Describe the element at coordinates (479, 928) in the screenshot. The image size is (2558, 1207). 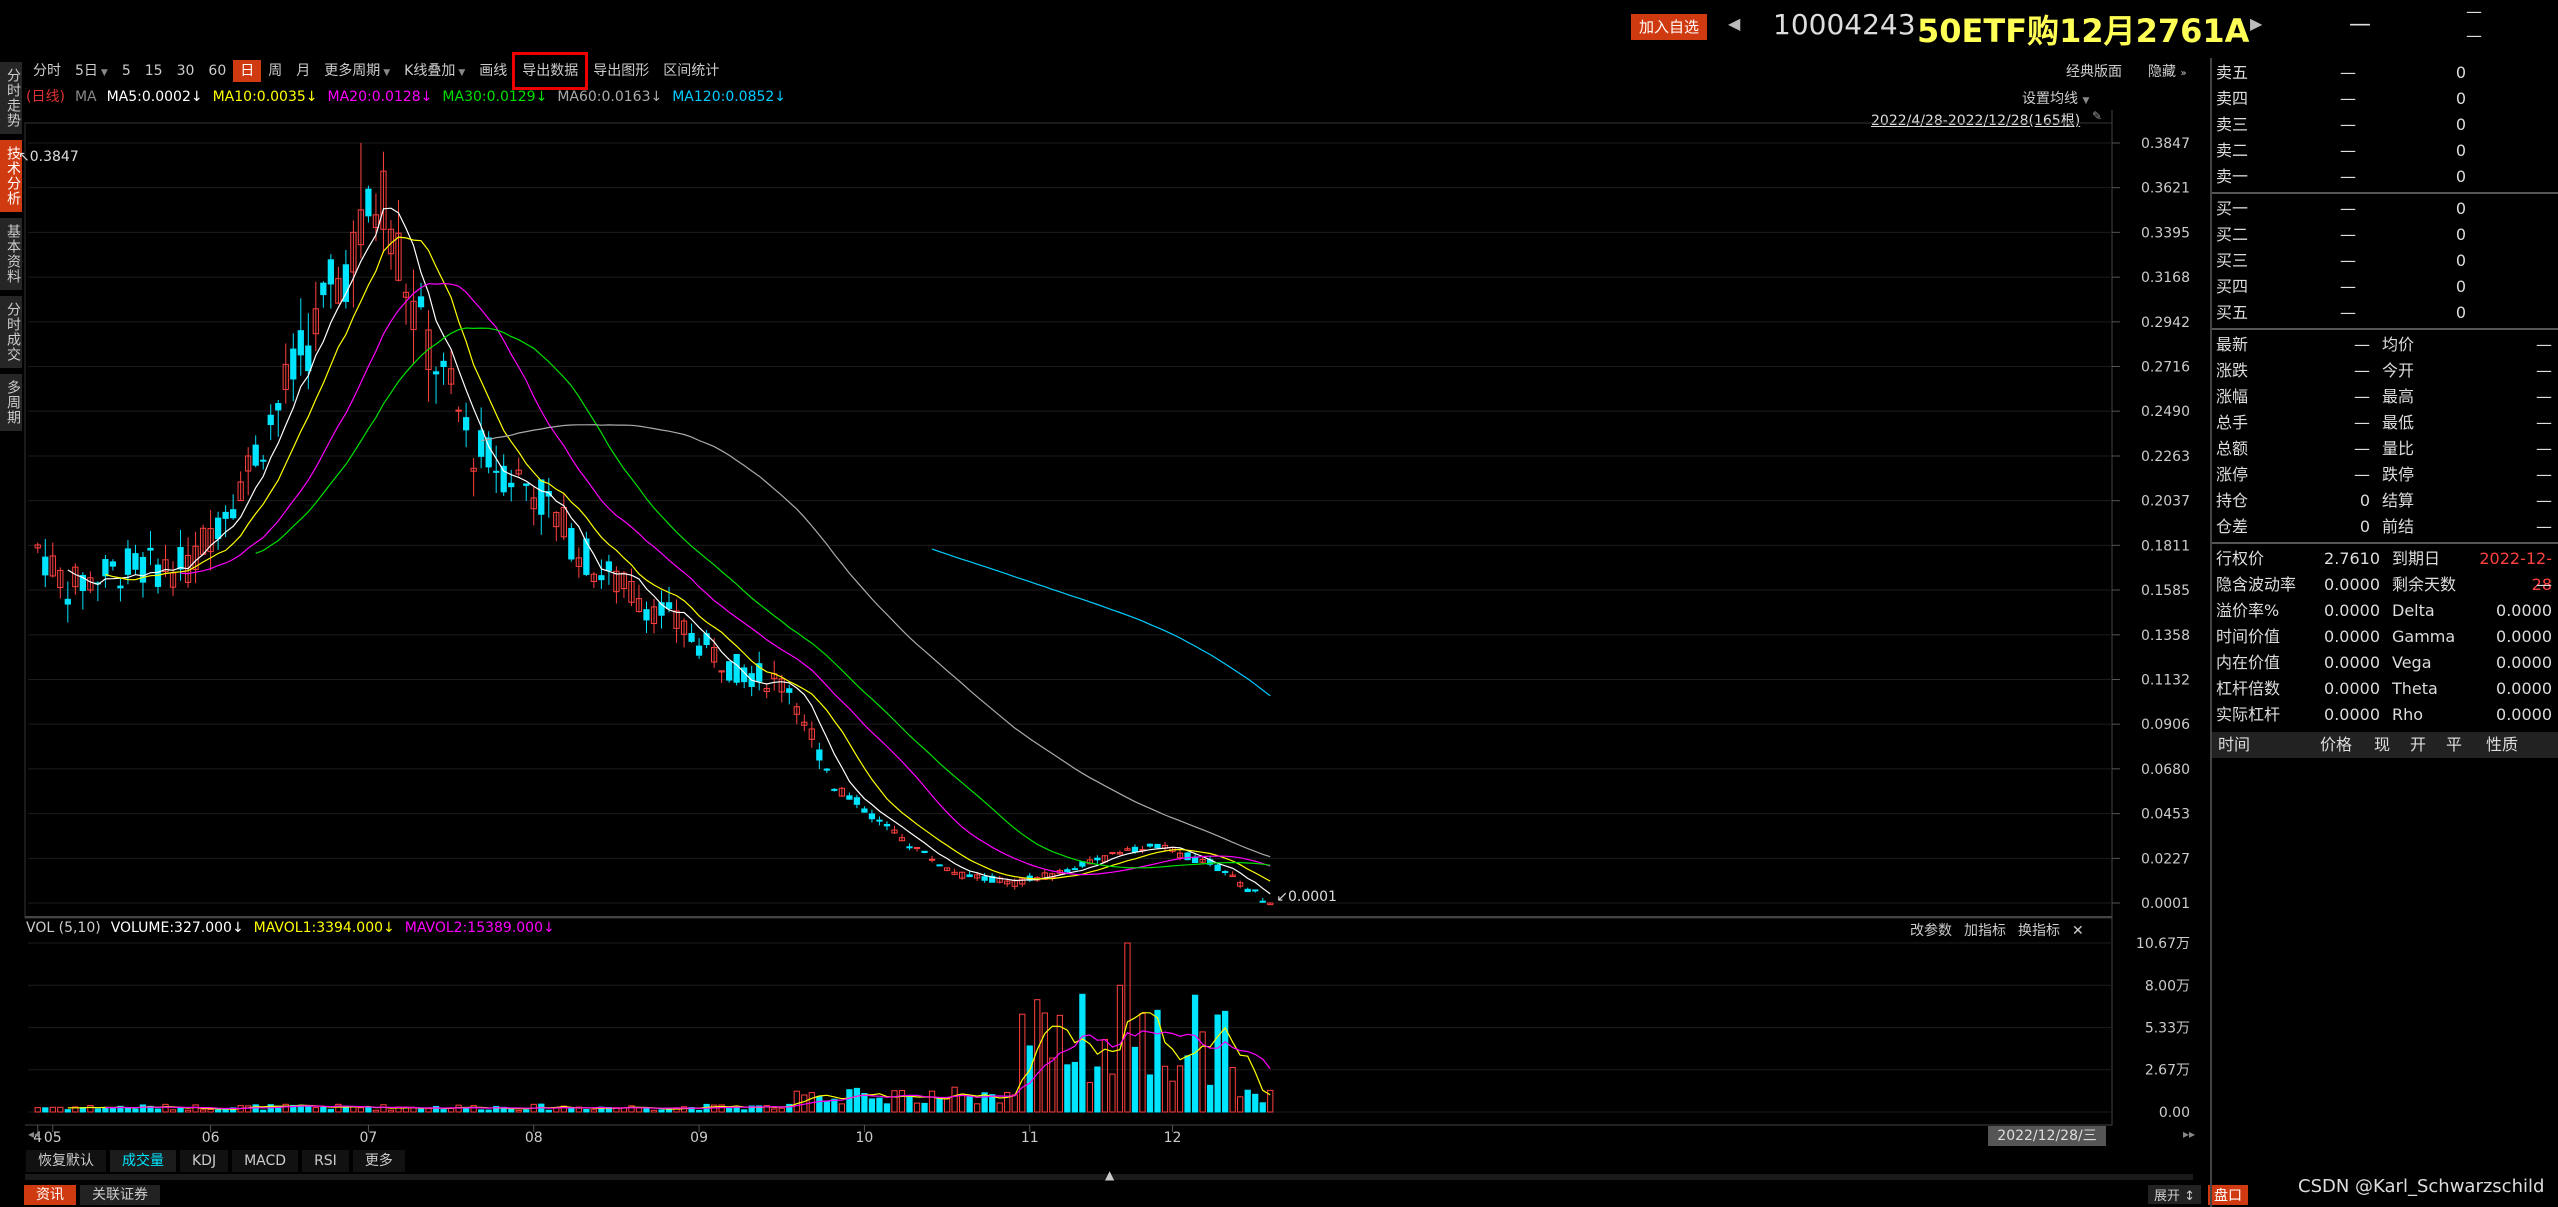
I see `volume-legend-item: MAVOL2:15389.000↓` at that location.